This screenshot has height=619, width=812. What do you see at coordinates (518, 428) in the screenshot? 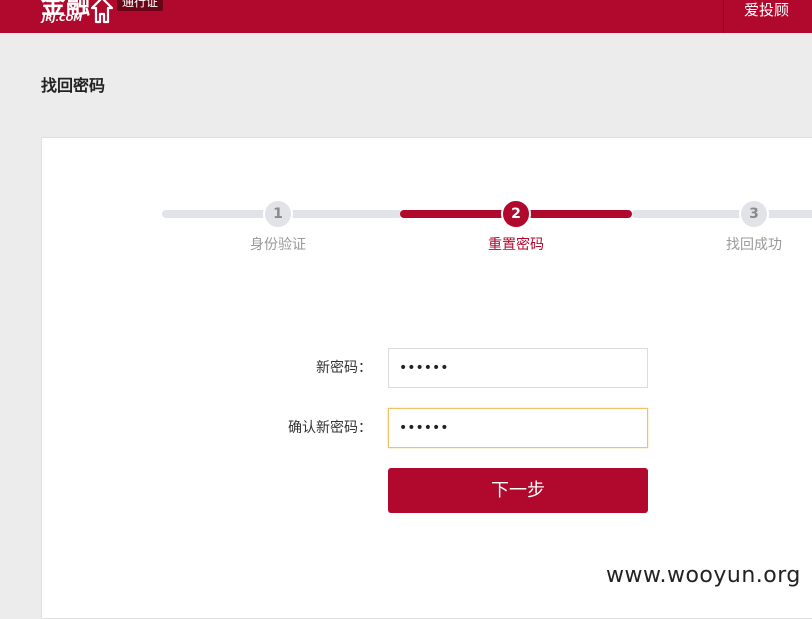
I see `confirm-password-field` at bounding box center [518, 428].